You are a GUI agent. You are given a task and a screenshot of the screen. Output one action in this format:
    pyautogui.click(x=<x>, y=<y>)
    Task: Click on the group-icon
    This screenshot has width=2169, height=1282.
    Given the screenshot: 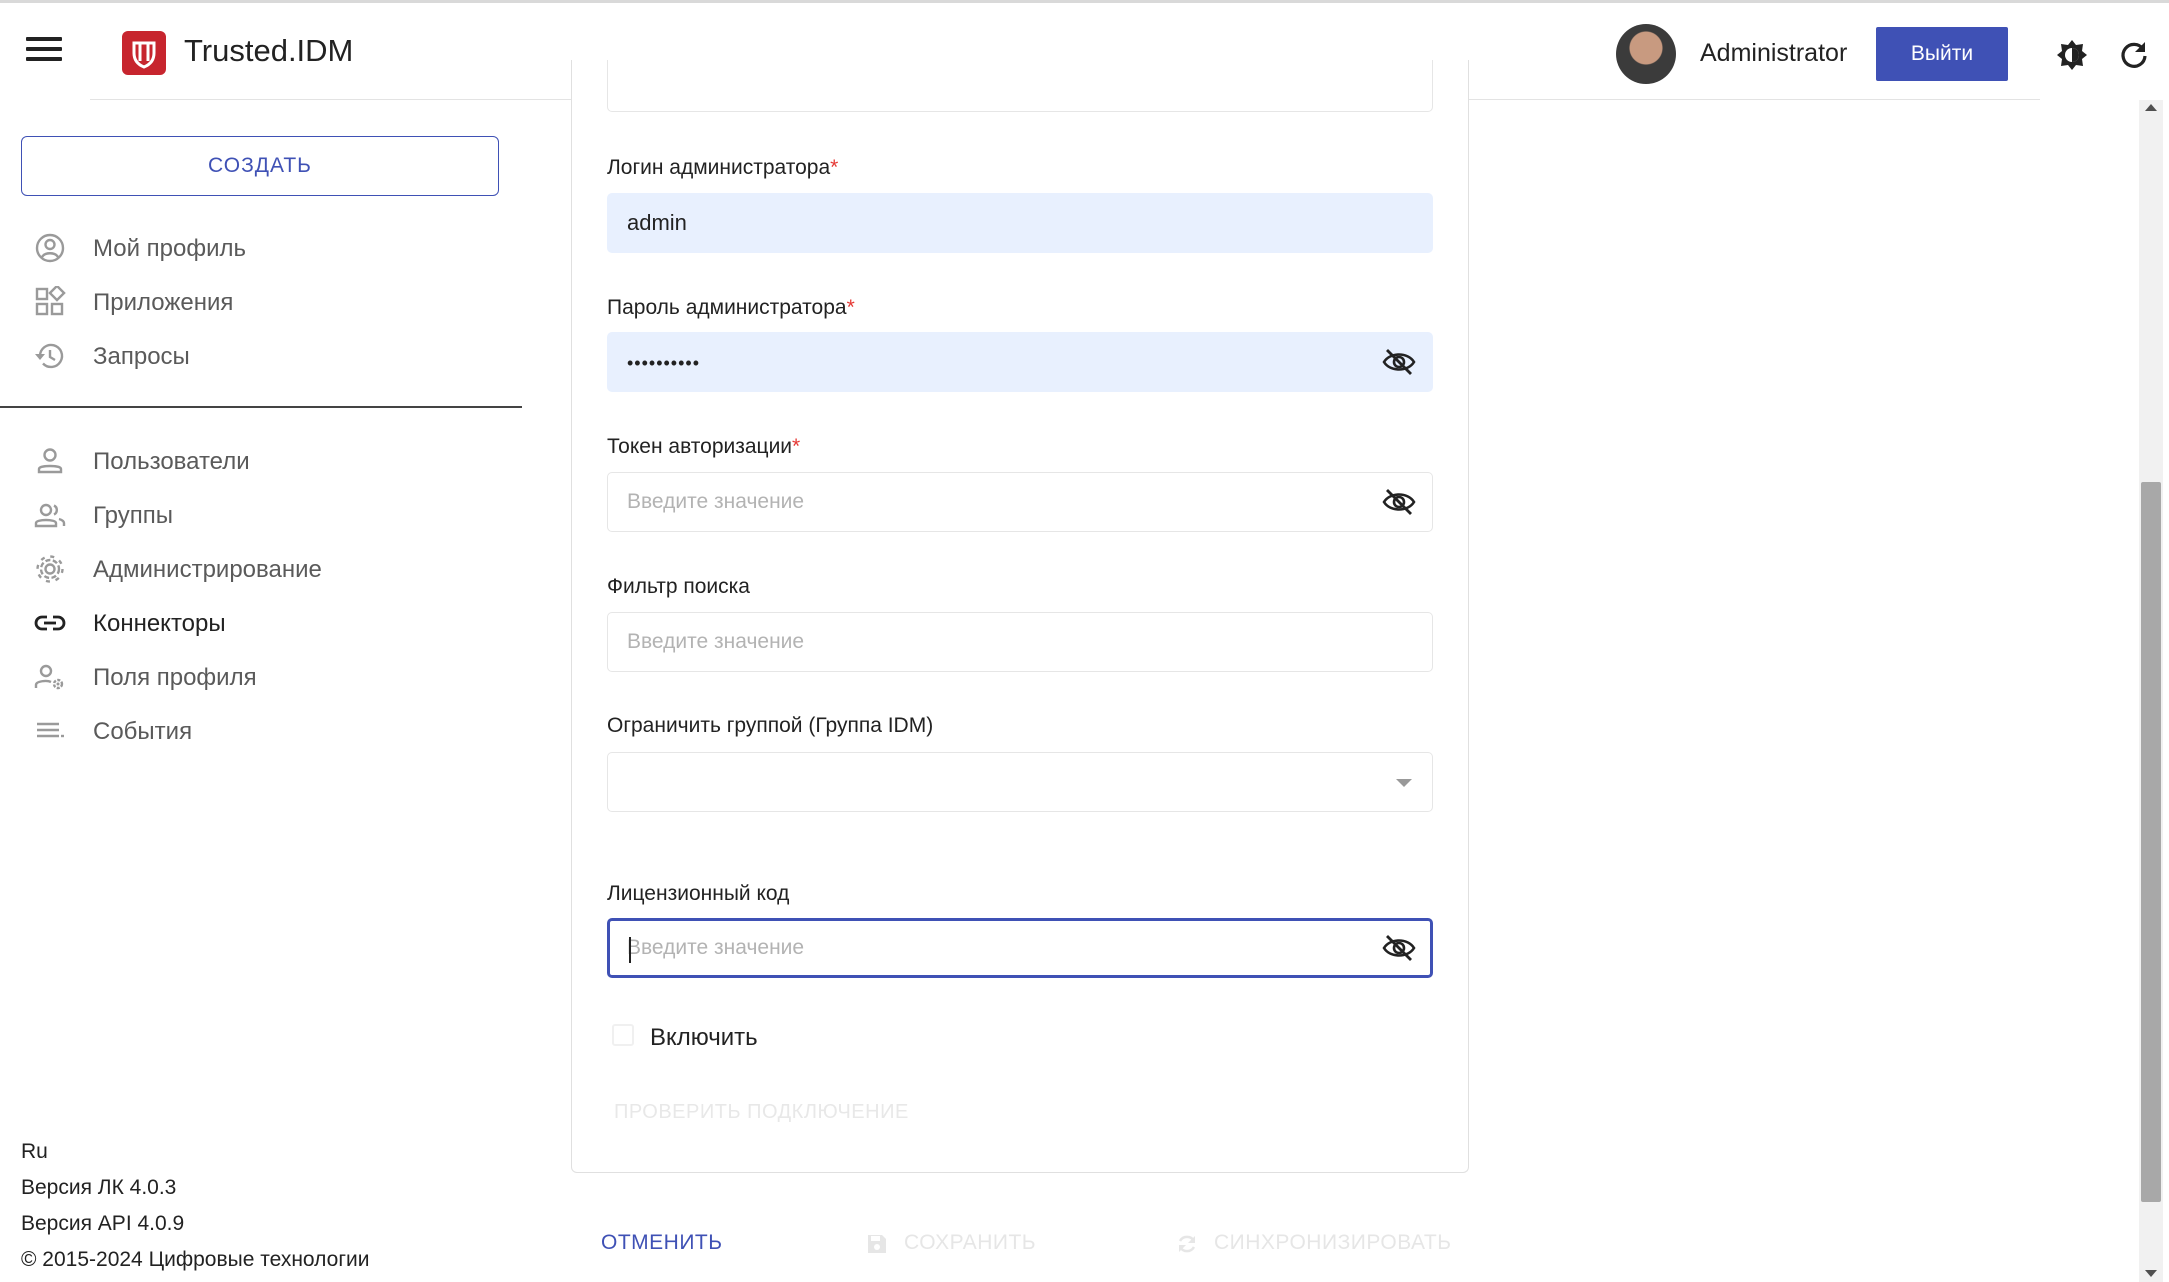 What is the action you would take?
    pyautogui.click(x=50, y=515)
    